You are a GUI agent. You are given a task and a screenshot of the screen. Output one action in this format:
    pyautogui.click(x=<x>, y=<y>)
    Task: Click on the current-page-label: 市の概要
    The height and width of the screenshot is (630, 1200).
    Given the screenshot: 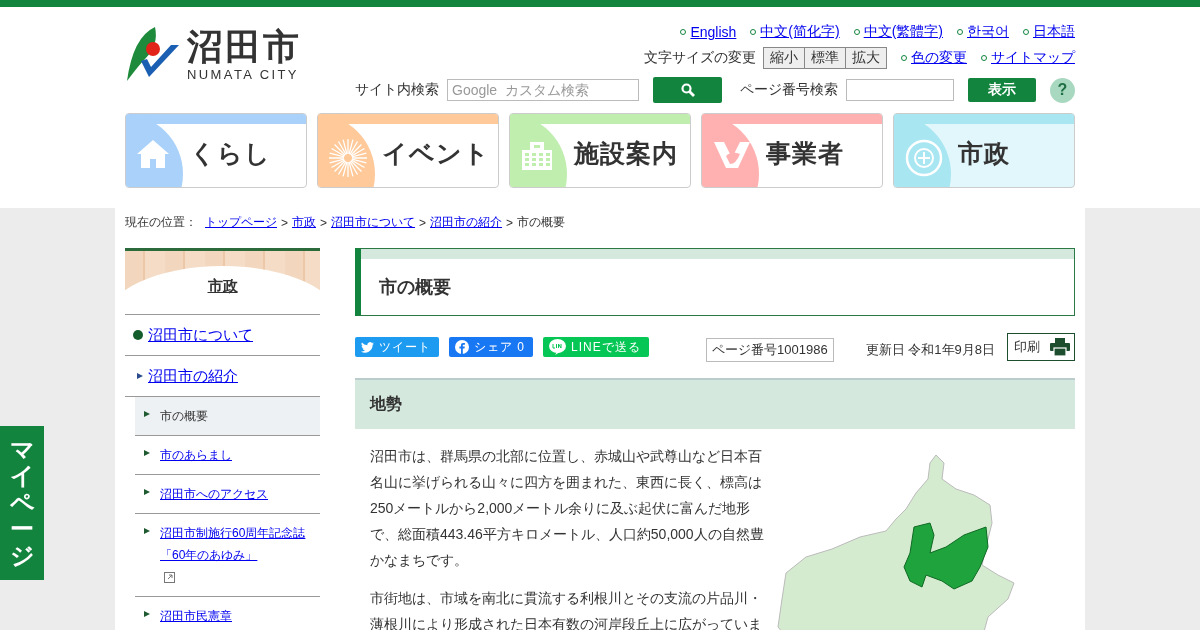 What is the action you would take?
    pyautogui.click(x=184, y=416)
    